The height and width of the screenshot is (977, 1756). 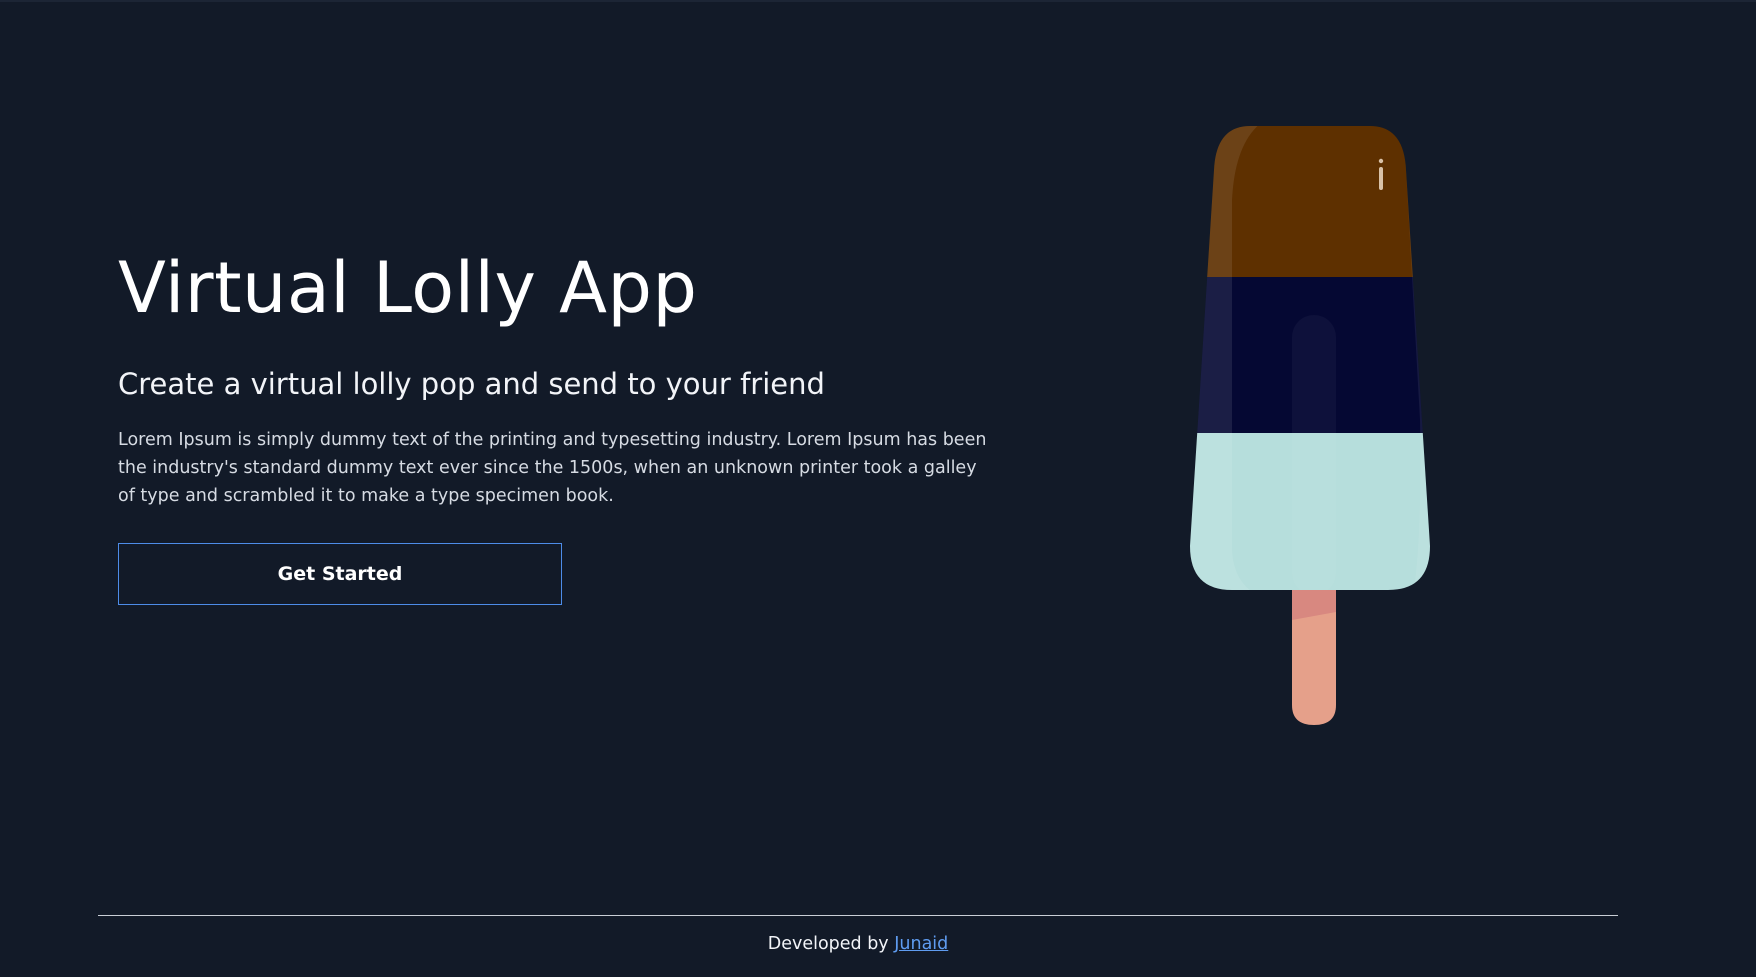 What do you see at coordinates (1381, 178) in the screenshot?
I see `lolly-shine-line` at bounding box center [1381, 178].